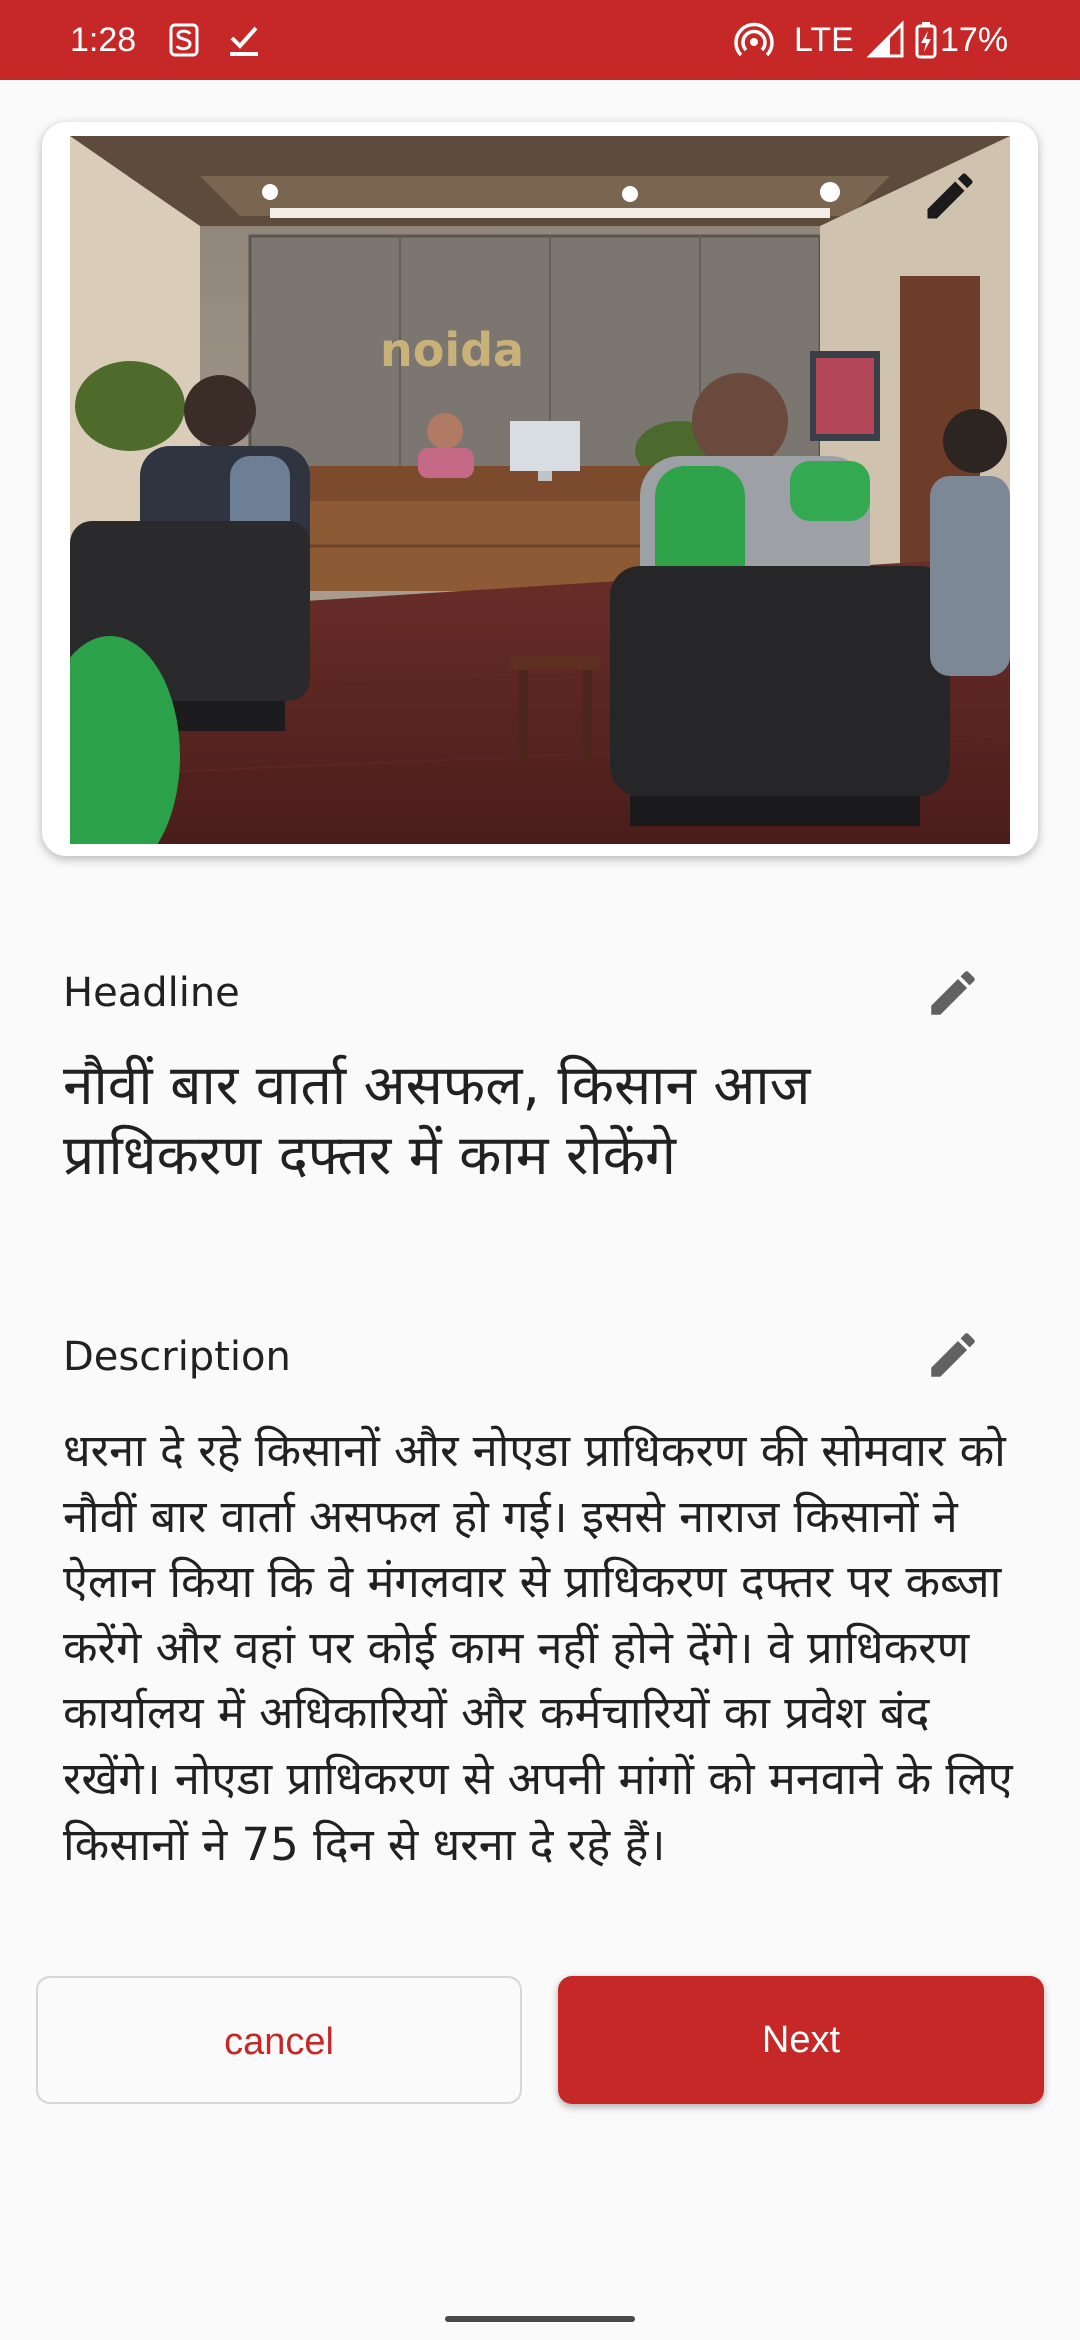  Describe the element at coordinates (540, 2319) in the screenshot. I see `gesture-navigation-handle` at that location.